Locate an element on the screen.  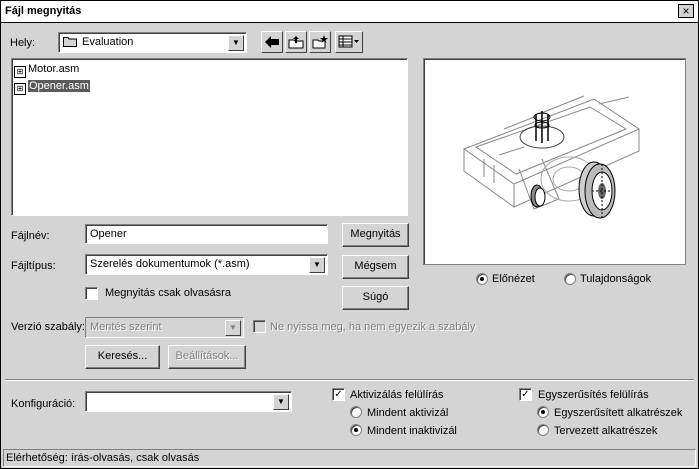
folder-icon is located at coordinates (70, 41).